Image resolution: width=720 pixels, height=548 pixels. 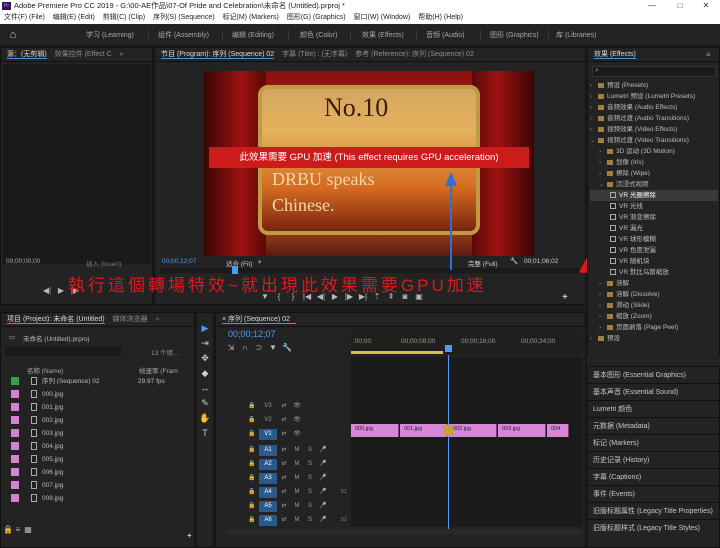 I want to click on menu-sequence: 序列(S) (Sequence), so click(x=183, y=17).